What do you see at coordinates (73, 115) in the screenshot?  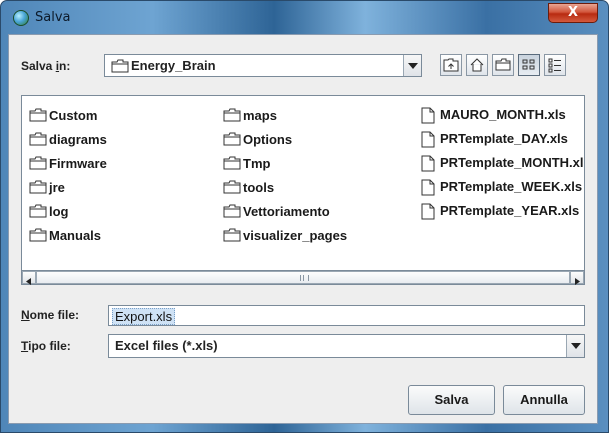 I see `file-name: Custom` at bounding box center [73, 115].